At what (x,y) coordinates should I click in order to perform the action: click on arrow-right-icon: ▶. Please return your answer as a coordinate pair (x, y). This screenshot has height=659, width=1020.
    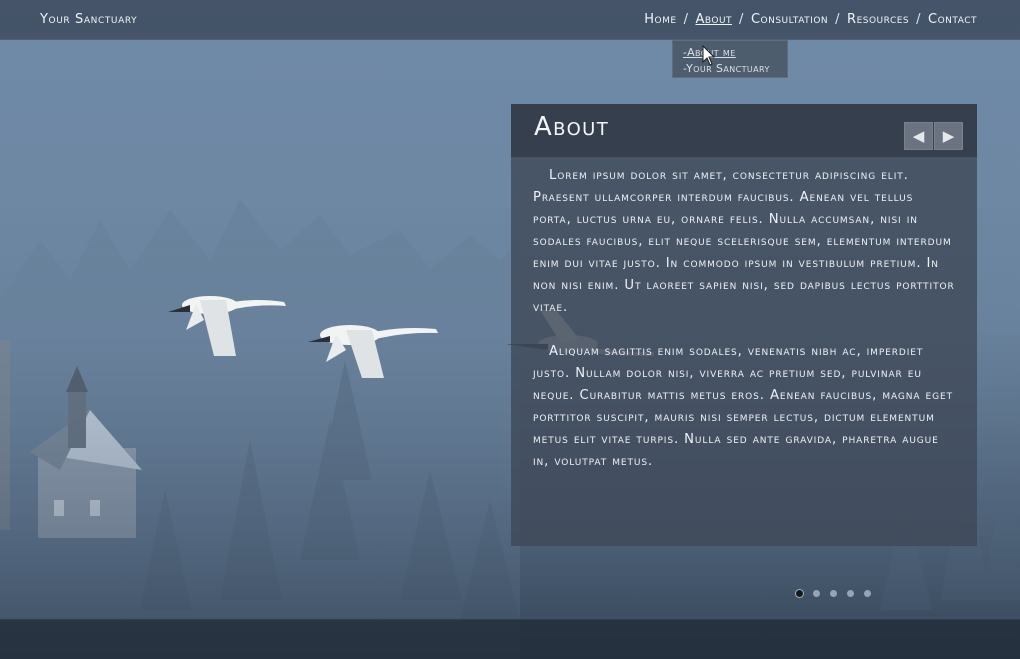
    Looking at the image, I should click on (948, 136).